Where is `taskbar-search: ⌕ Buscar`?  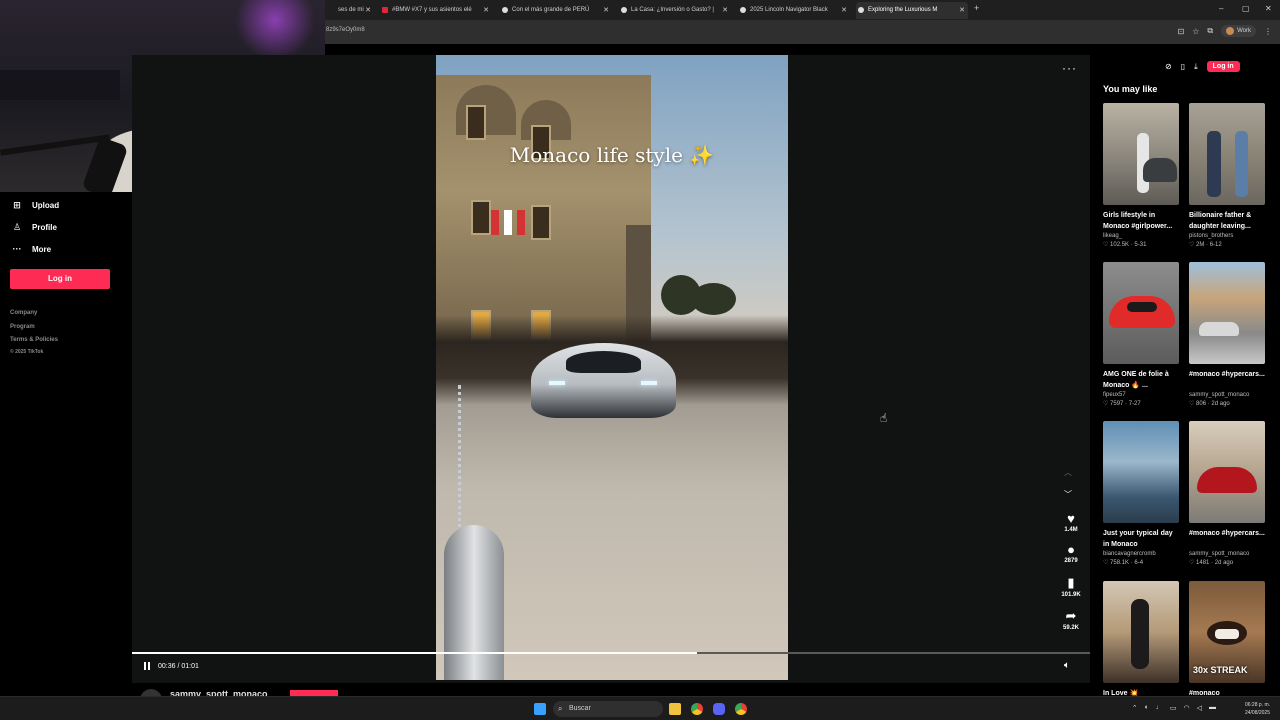
taskbar-search: ⌕ Buscar is located at coordinates (608, 709).